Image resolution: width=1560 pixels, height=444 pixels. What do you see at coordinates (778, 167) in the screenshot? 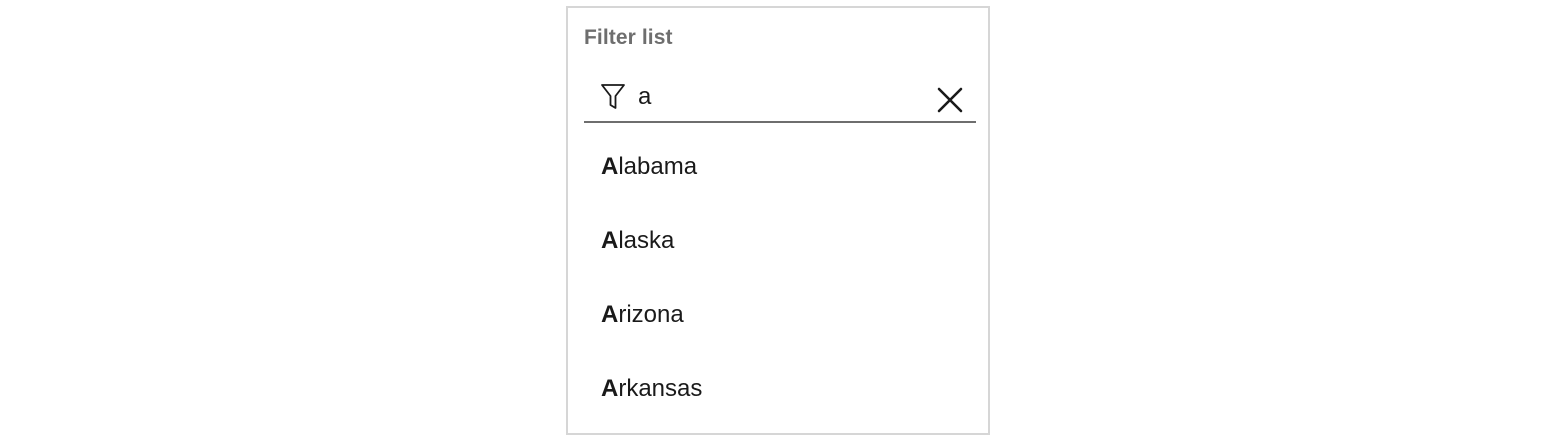
I see `list-item: Alabama` at bounding box center [778, 167].